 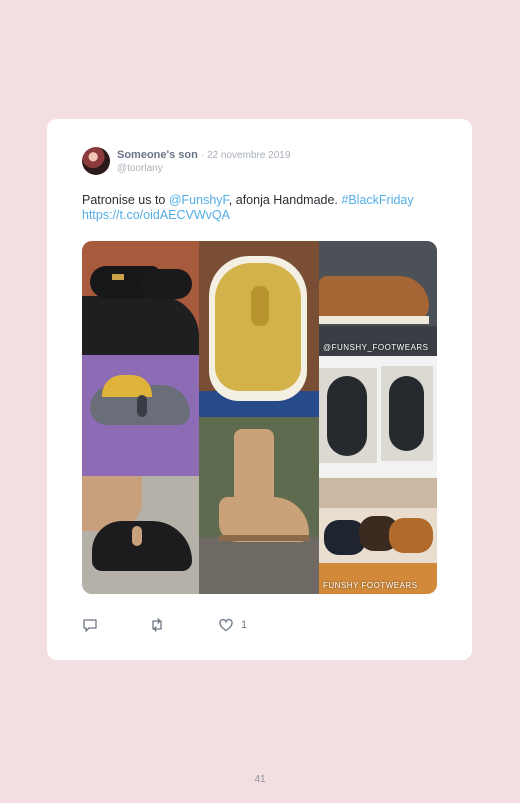 What do you see at coordinates (378, 536) in the screenshot?
I see `photo-loafer-collection: FUNSHY FOOTWEARS` at bounding box center [378, 536].